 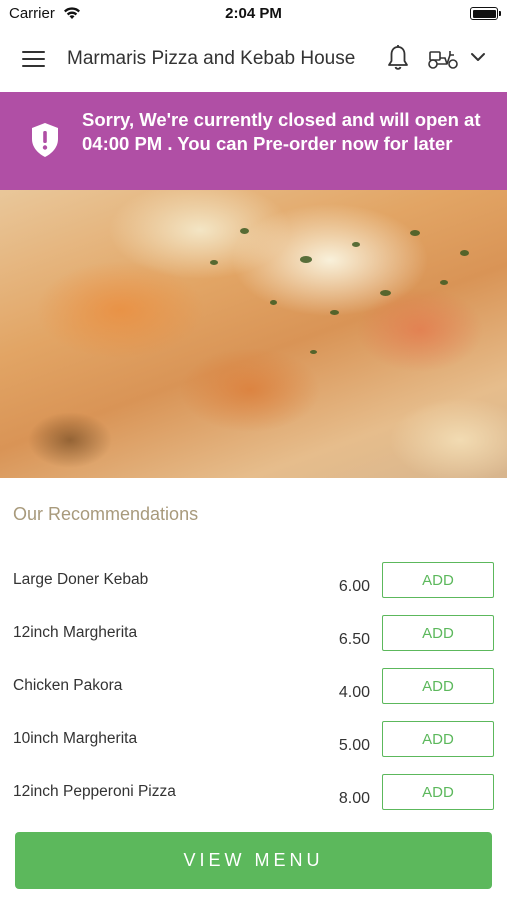 I want to click on view-menu-button: VIEW MENU, so click(x=253, y=860).